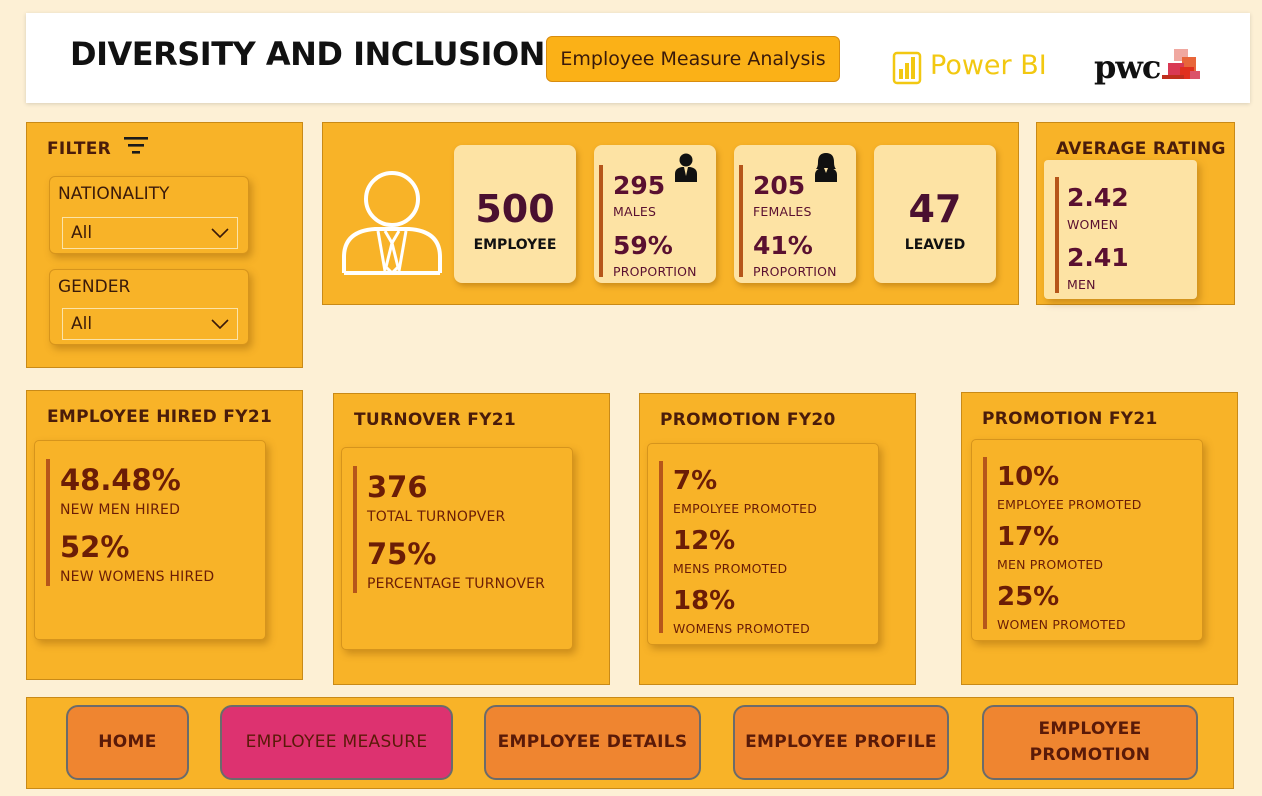 The height and width of the screenshot is (796, 1262). What do you see at coordinates (686, 167) in the screenshot?
I see `male-user-icon` at bounding box center [686, 167].